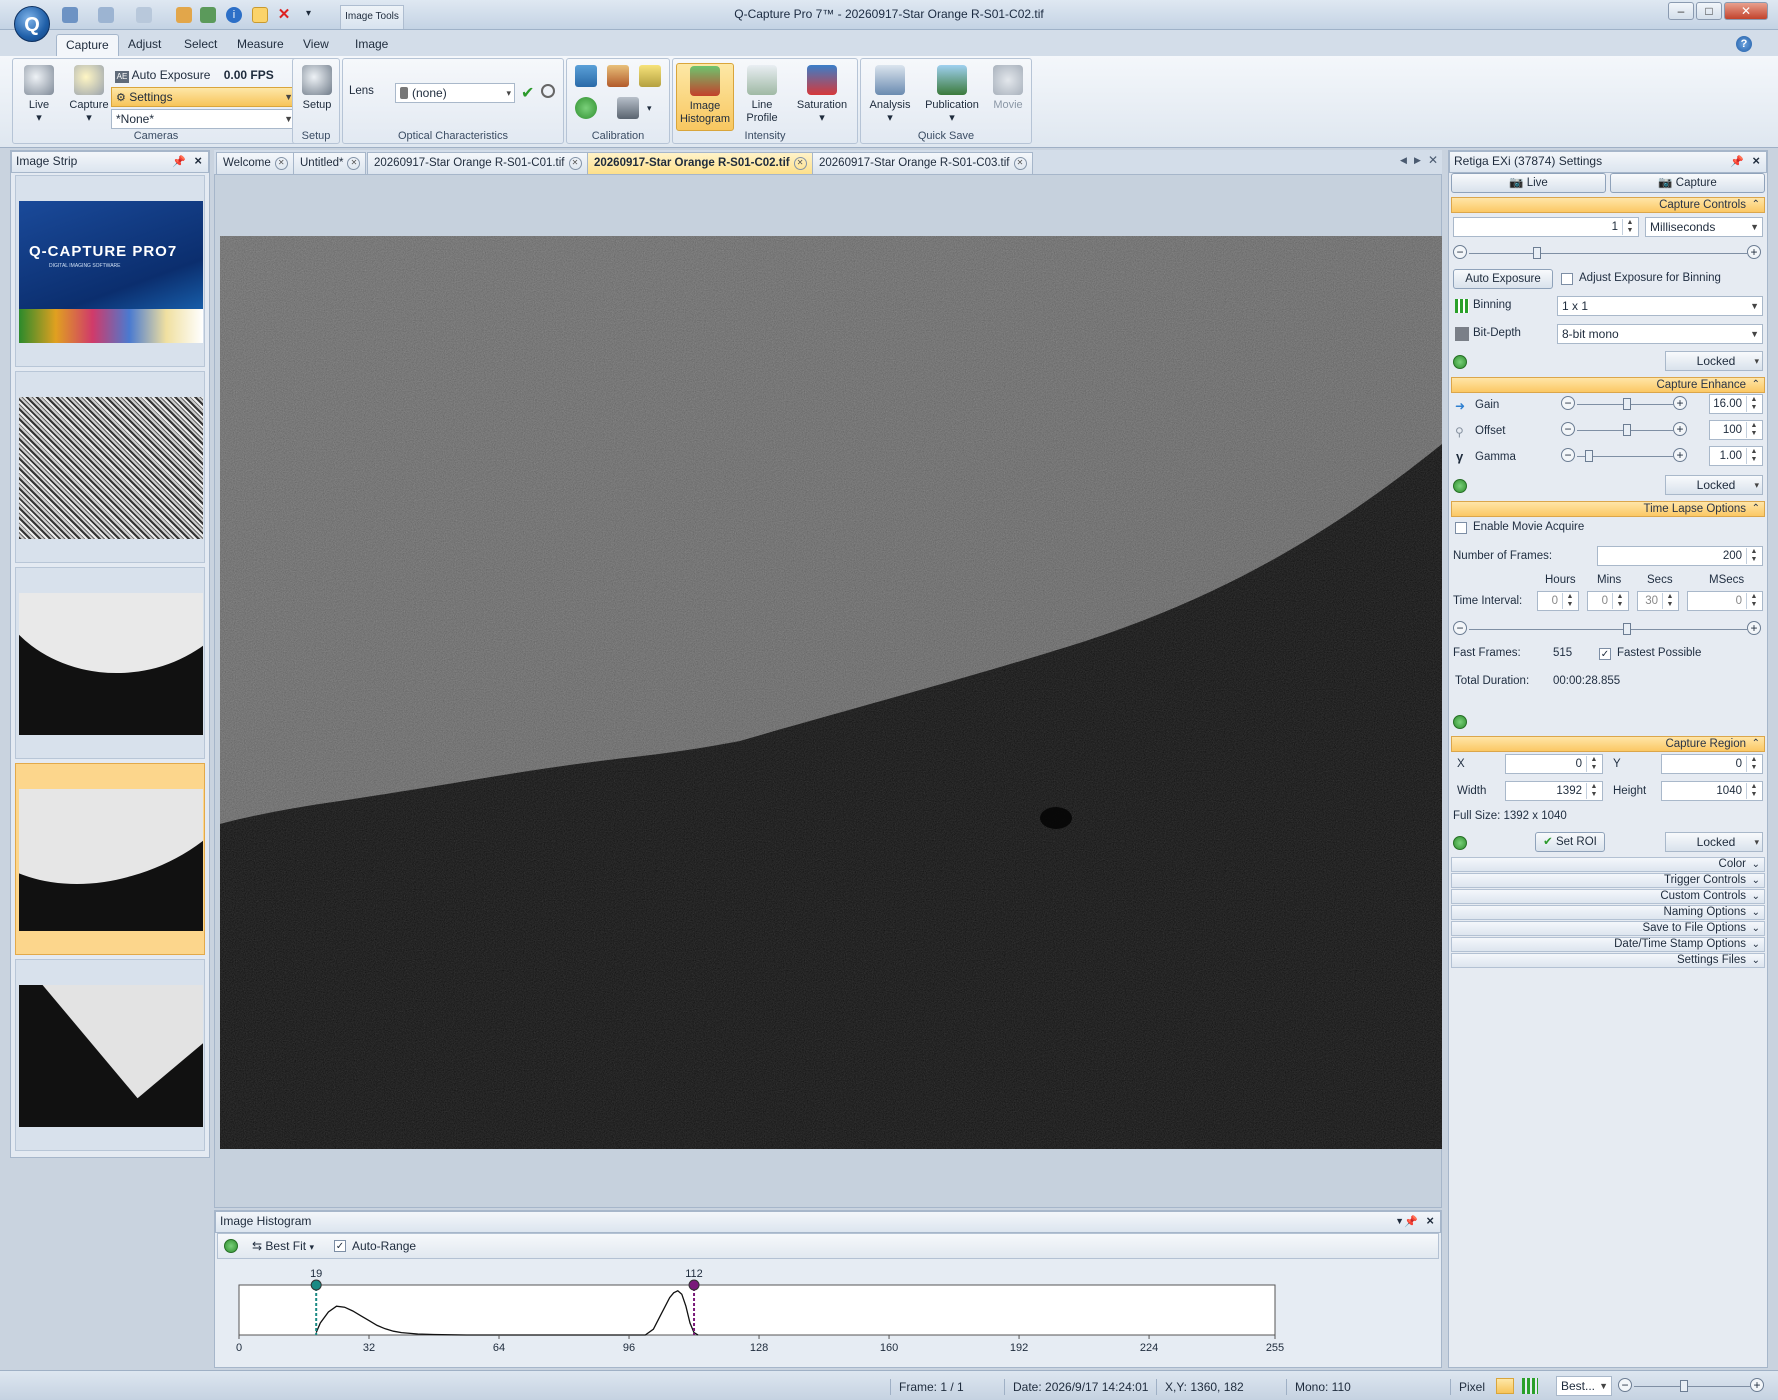 The width and height of the screenshot is (1778, 1400). What do you see at coordinates (89, 97) in the screenshot?
I see `capture-button: Capture ▾` at bounding box center [89, 97].